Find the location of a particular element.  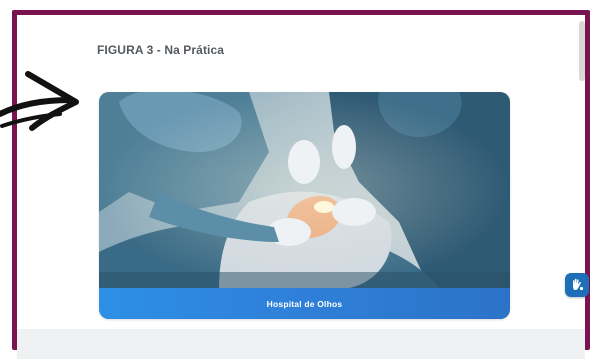

hand-sign-icon is located at coordinates (578, 284).